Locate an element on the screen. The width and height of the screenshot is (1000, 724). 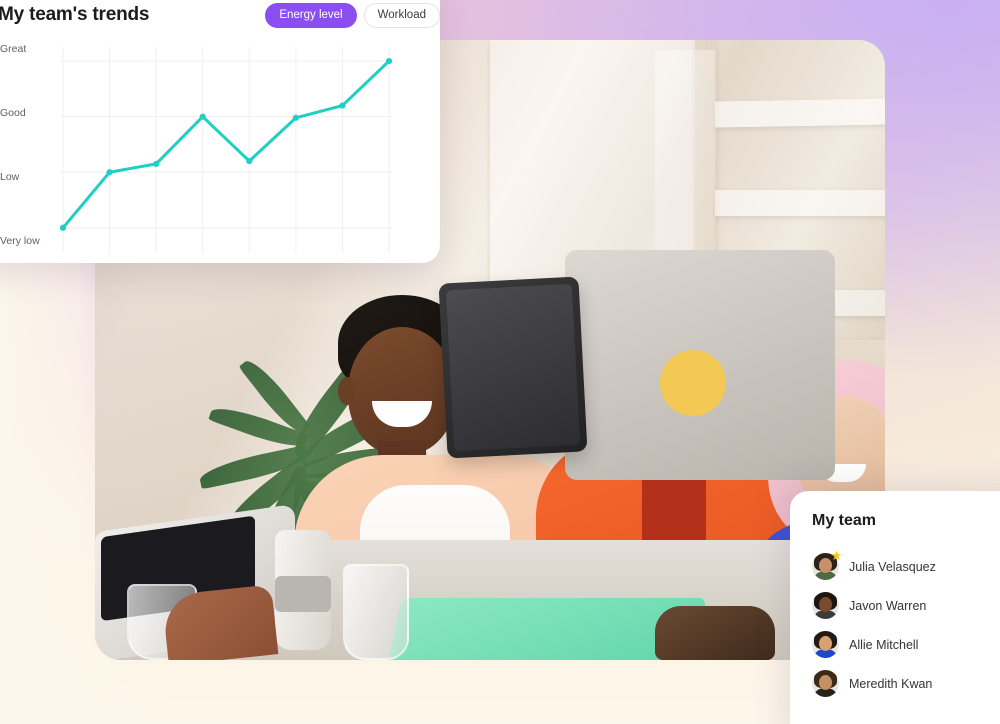
chart-gridlines is located at coordinates (226, 150).